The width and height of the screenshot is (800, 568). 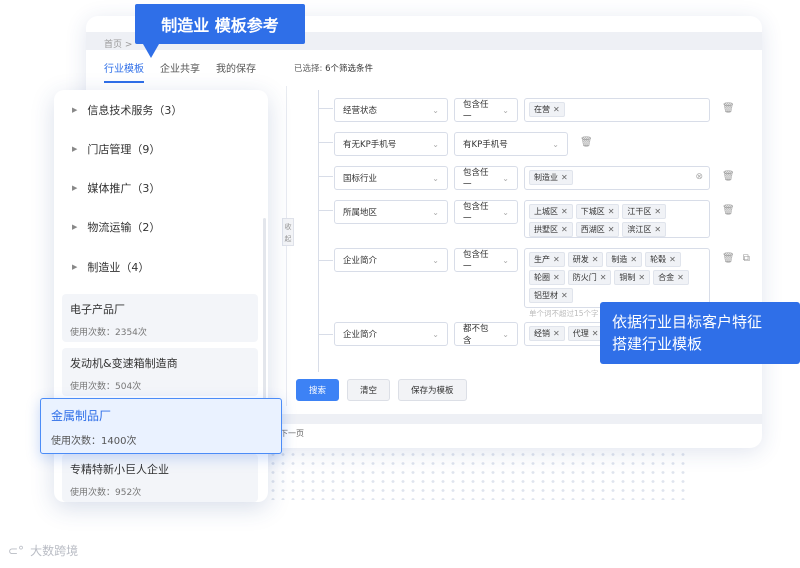 I want to click on category-item: ▶ 物流运输（2）, so click(x=116, y=227).